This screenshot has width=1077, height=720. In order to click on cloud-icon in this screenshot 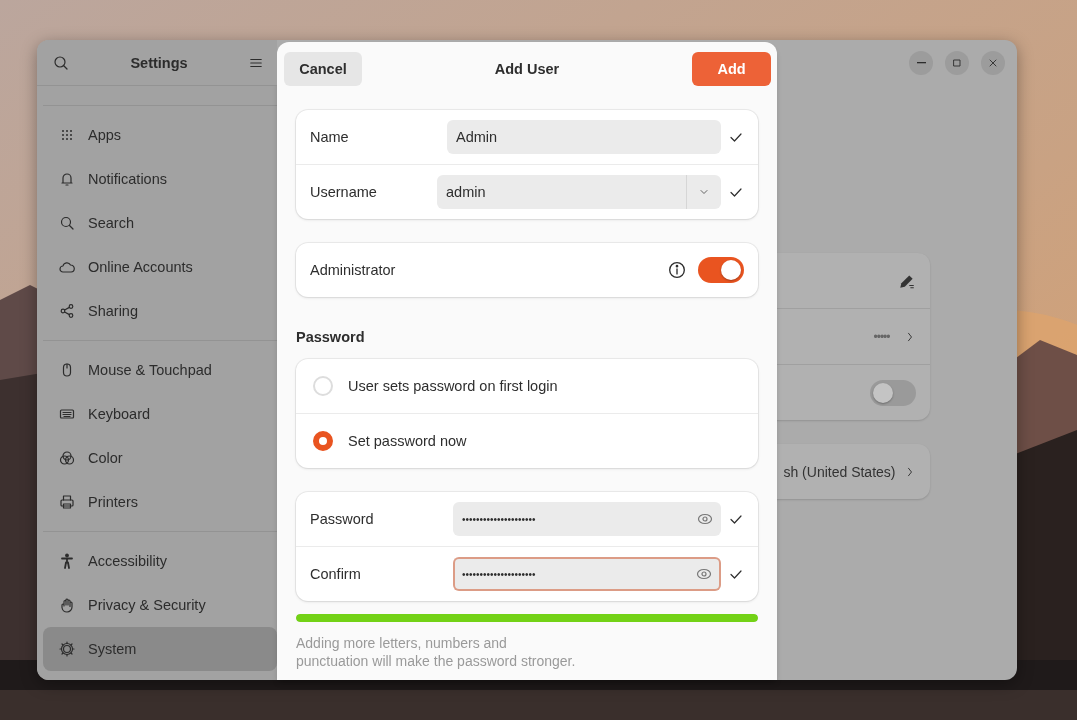, I will do `click(67, 267)`.